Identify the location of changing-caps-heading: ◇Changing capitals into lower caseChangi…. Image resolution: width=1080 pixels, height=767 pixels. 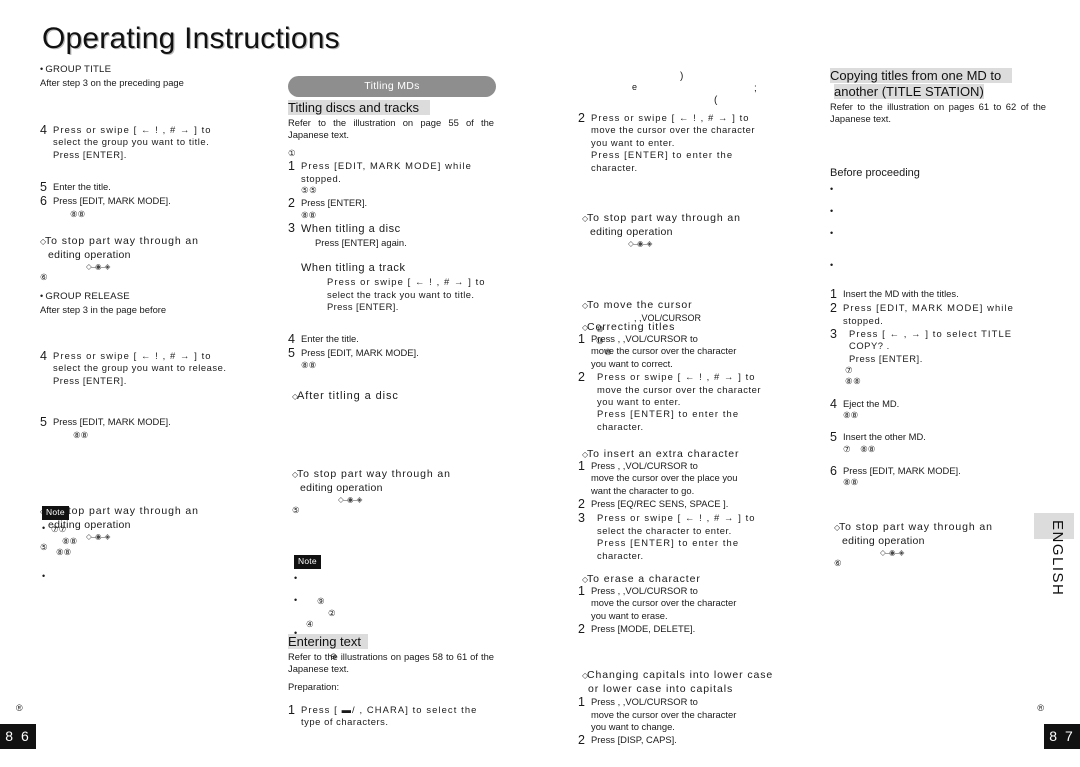
(690, 682).